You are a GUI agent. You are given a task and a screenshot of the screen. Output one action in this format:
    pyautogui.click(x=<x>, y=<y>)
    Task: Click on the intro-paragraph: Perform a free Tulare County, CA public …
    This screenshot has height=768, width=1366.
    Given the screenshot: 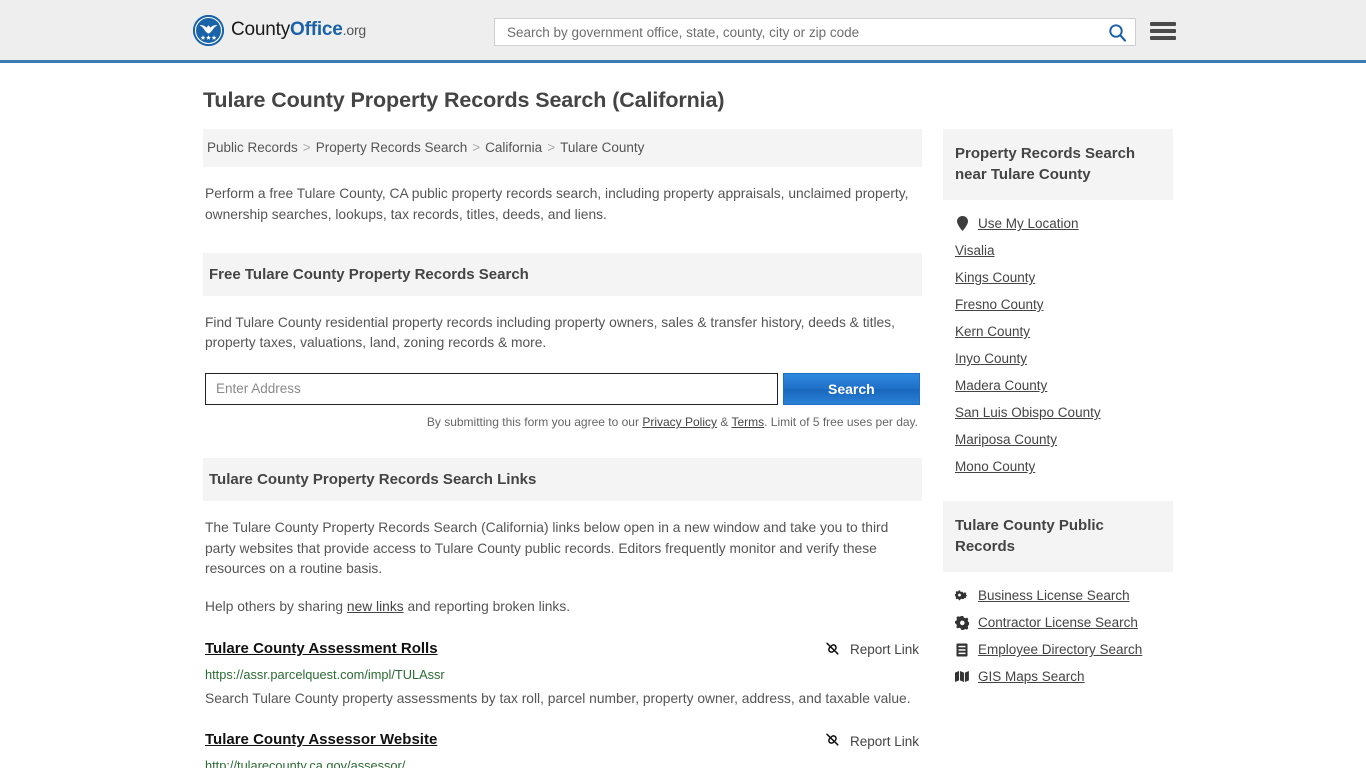 What is the action you would take?
    pyautogui.click(x=557, y=204)
    